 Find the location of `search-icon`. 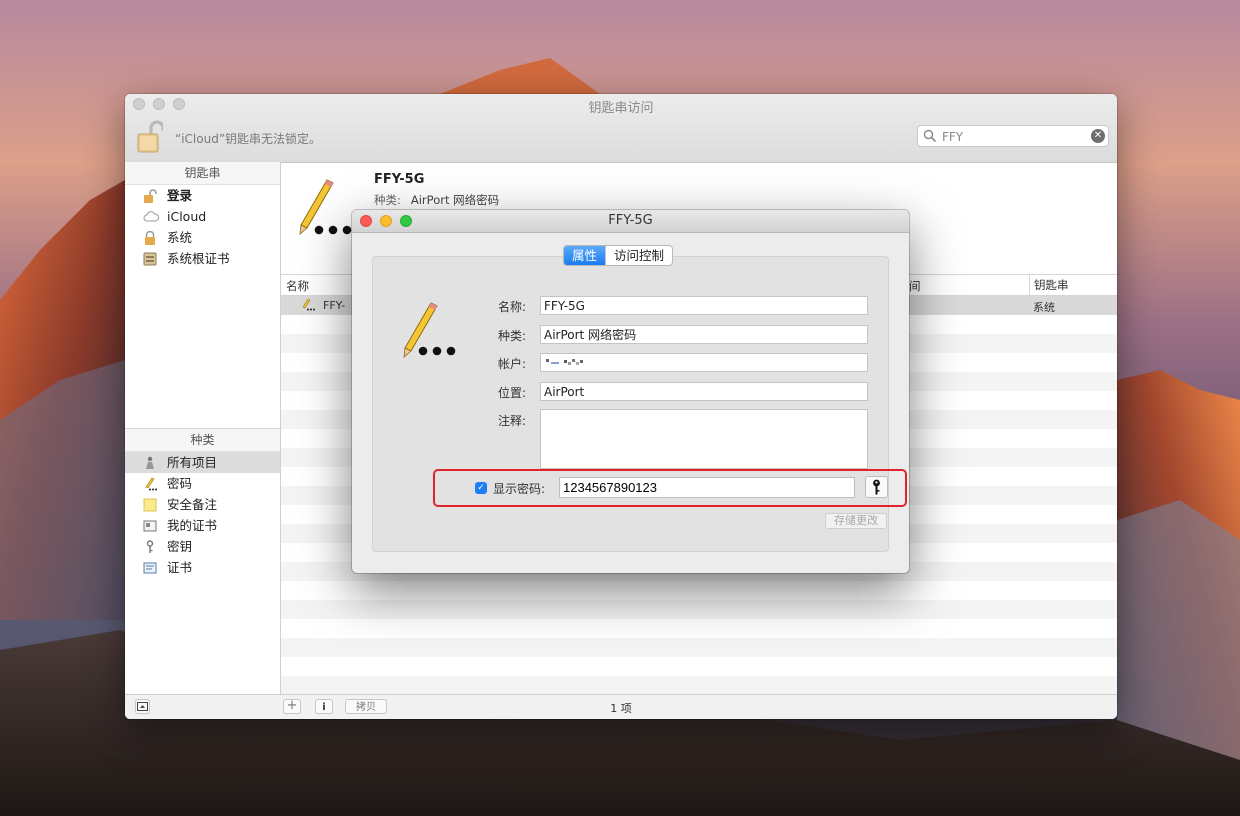

search-icon is located at coordinates (930, 136).